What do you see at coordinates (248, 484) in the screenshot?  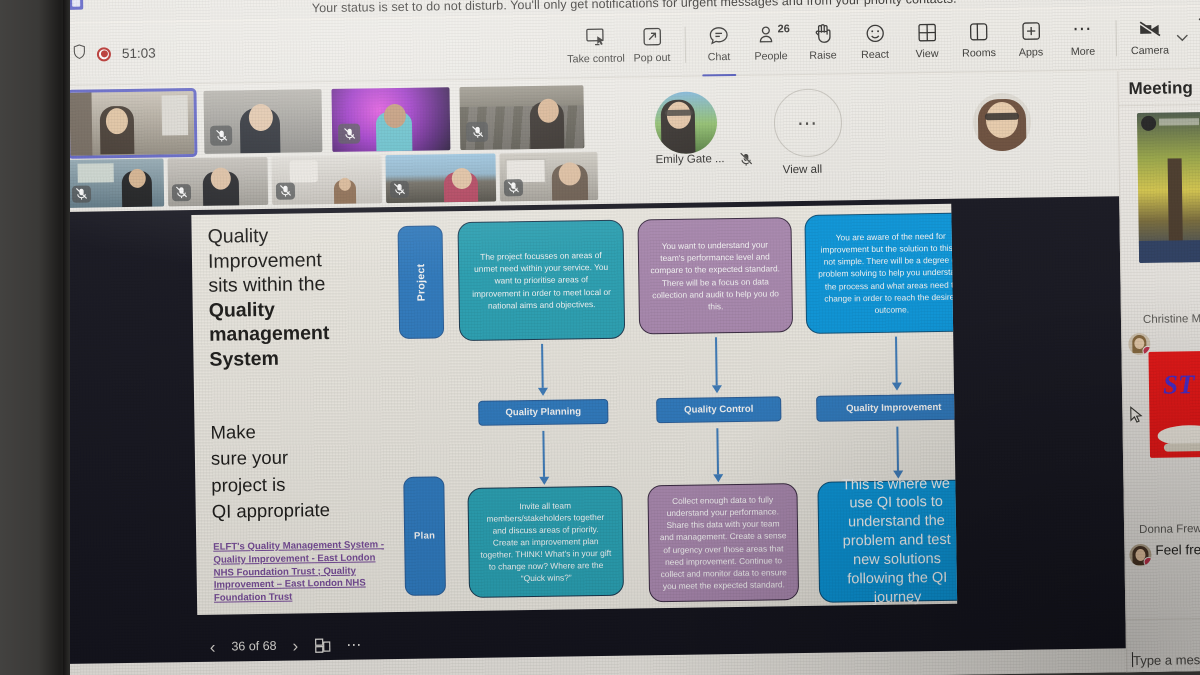 I see `slide-subtitle-line-3: project is` at bounding box center [248, 484].